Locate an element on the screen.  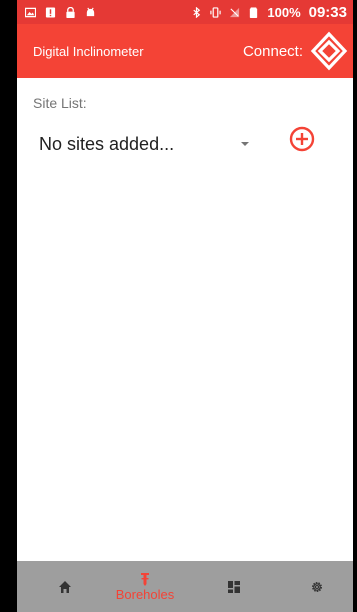
nav-settings is located at coordinates (317, 586).